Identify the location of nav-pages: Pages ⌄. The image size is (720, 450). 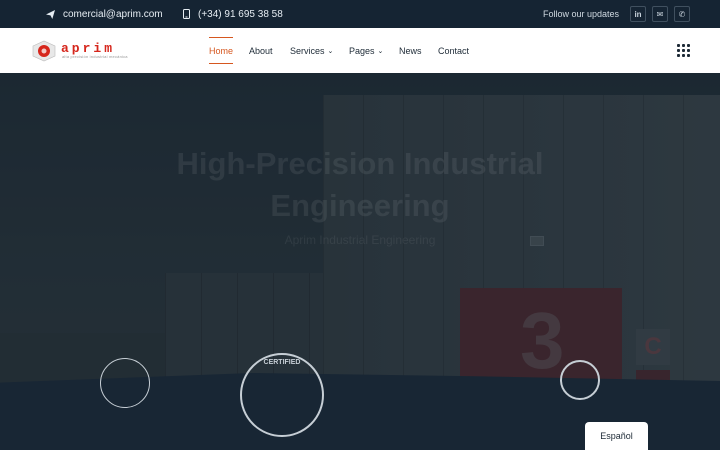
(366, 50).